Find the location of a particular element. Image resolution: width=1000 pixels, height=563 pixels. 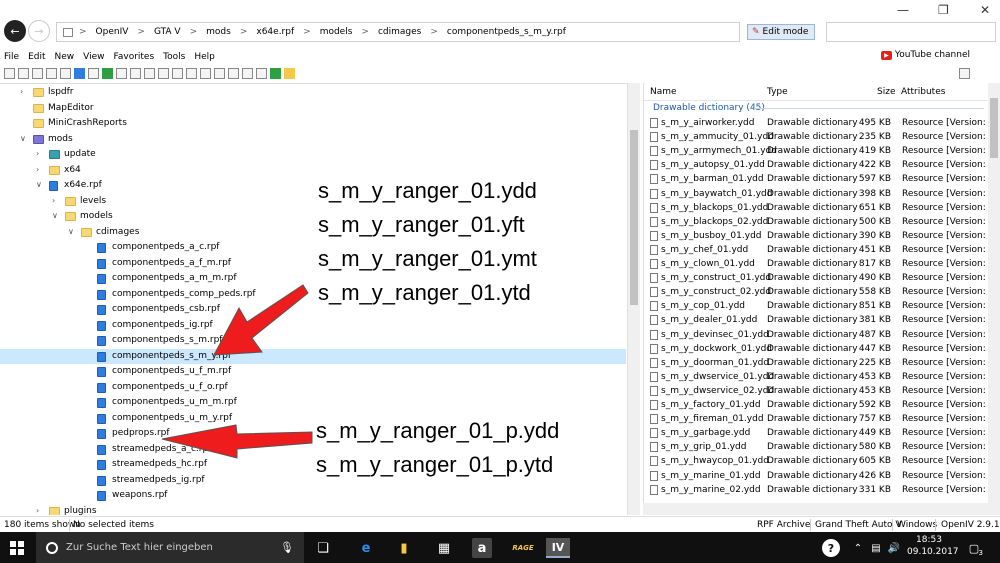

windows-start-icon is located at coordinates (17, 548).